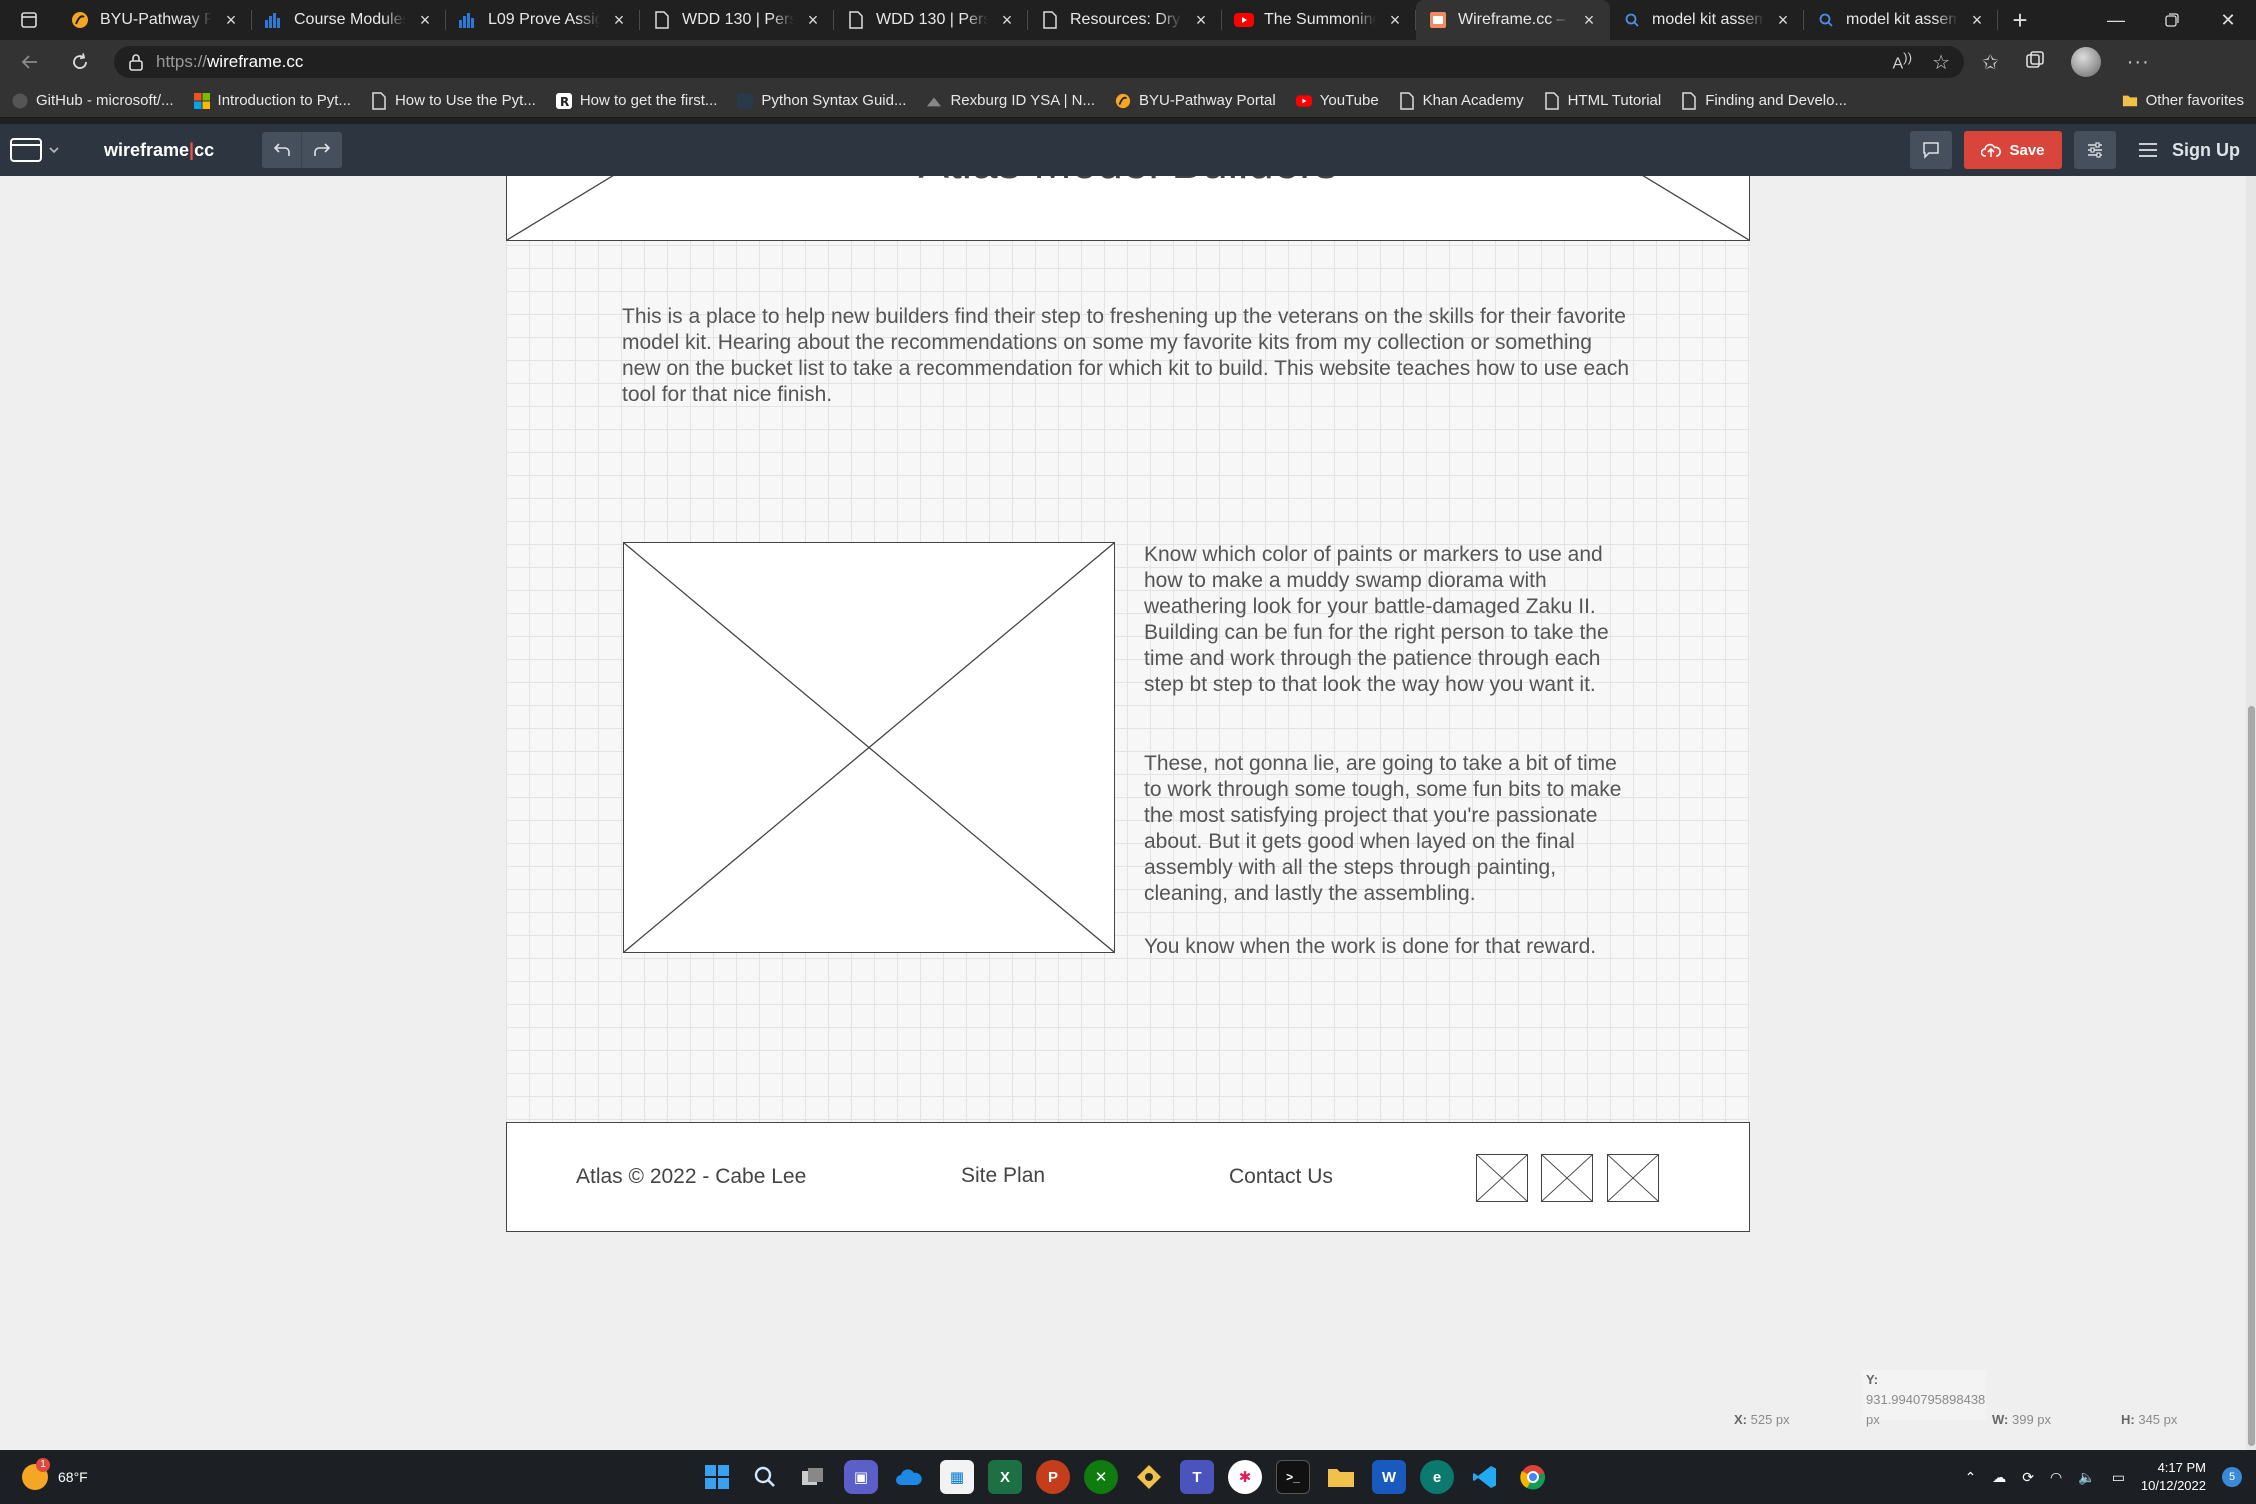  Describe the element at coordinates (2020, 20) in the screenshot. I see `new-tab-button: +` at that location.